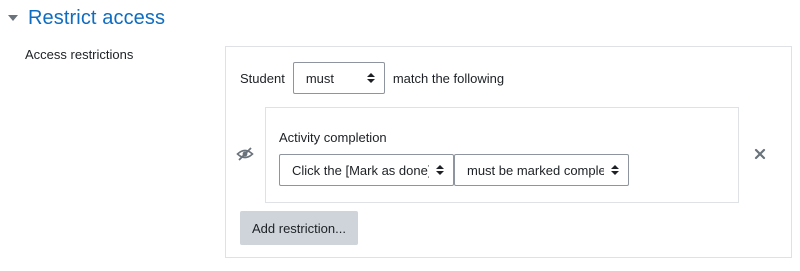  What do you see at coordinates (245, 154) in the screenshot?
I see `eye-slash-icon` at bounding box center [245, 154].